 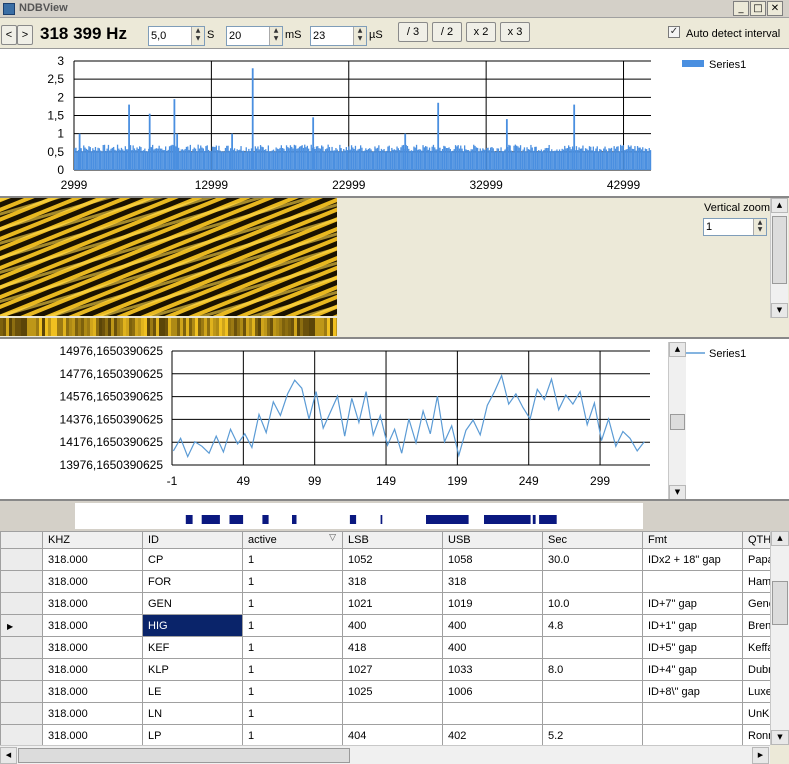 I want to click on cell-usb, so click(x=492, y=713).